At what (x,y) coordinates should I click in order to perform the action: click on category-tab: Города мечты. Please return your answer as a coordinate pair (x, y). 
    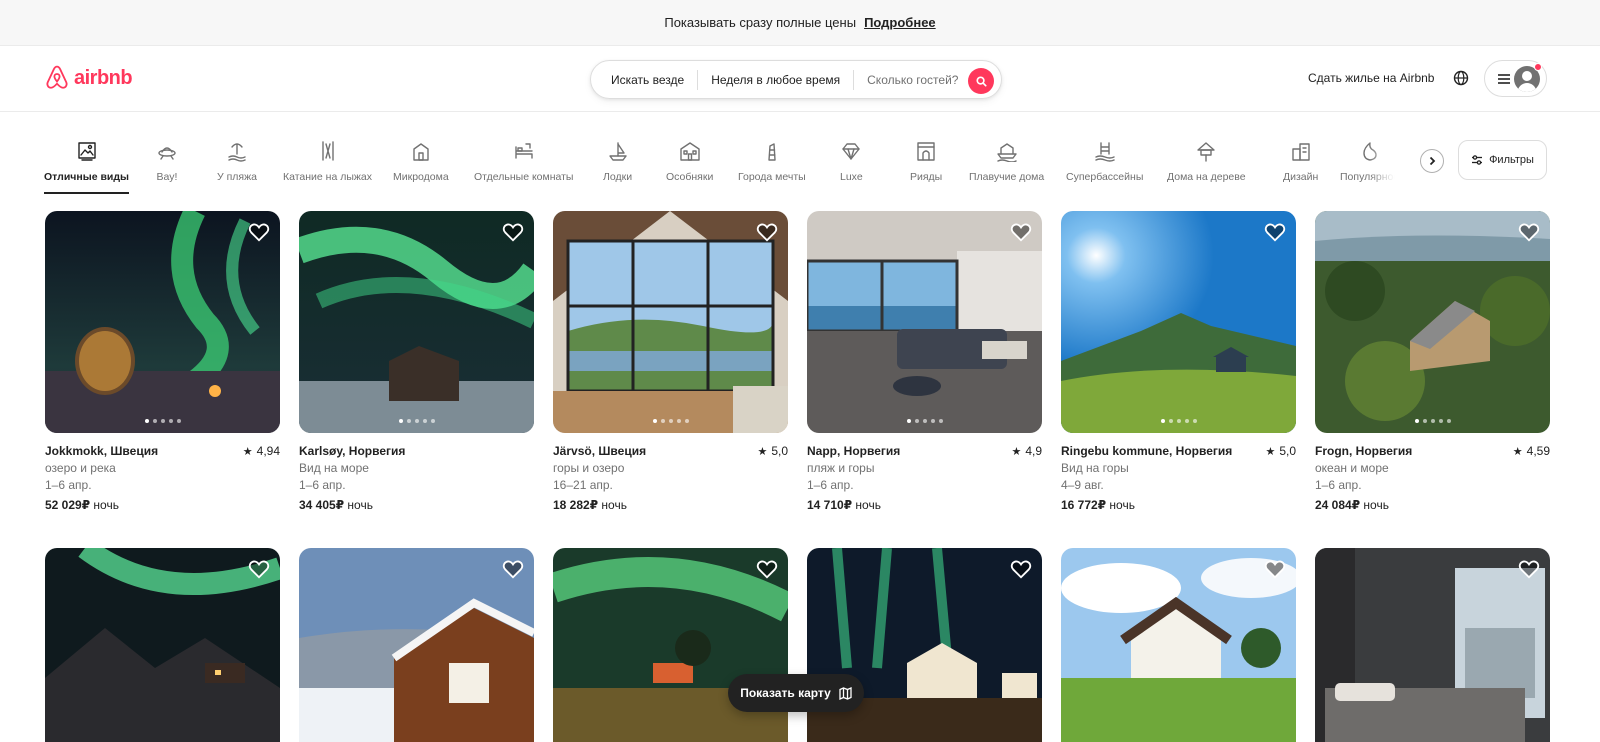
    Looking at the image, I should click on (772, 164).